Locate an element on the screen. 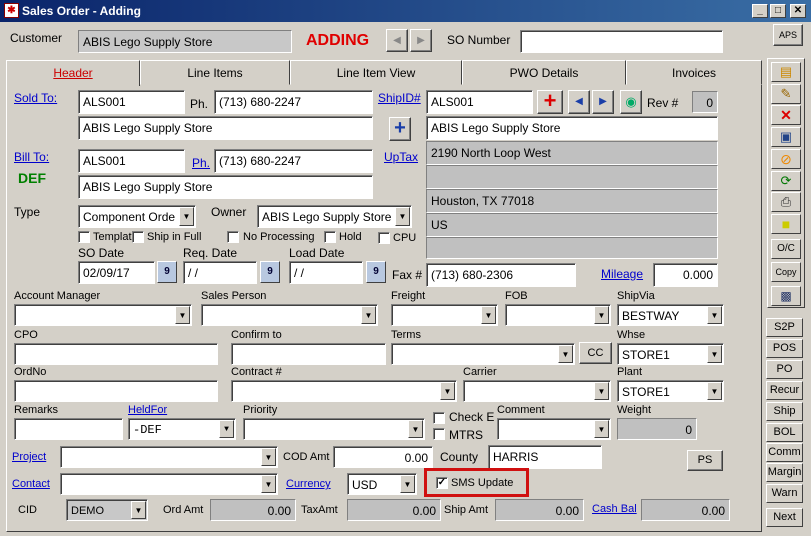 The image size is (811, 536). po-button: PO is located at coordinates (784, 369).